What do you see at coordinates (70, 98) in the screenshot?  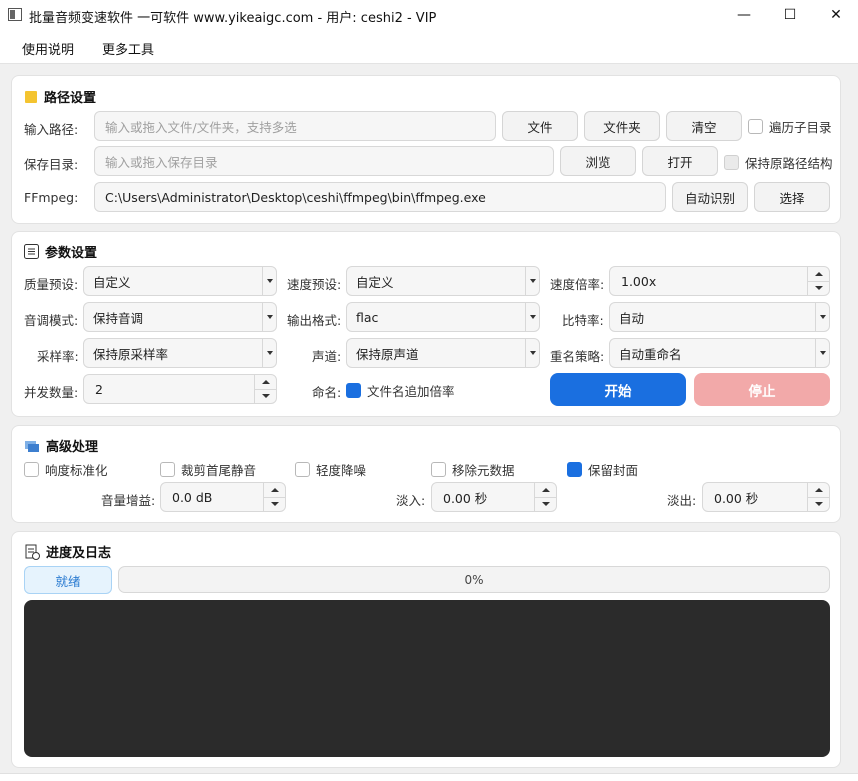 I see `path-settings-title: 路径设置` at bounding box center [70, 98].